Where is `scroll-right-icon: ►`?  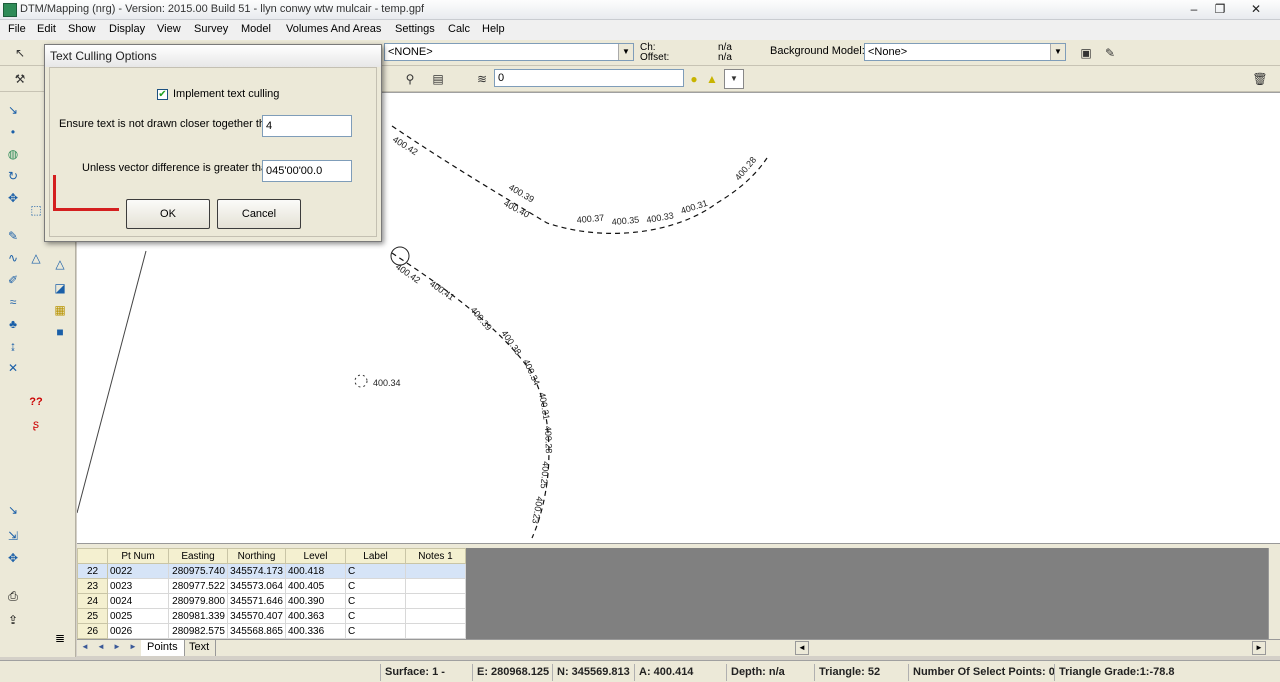
scroll-right-icon: ► is located at coordinates (1259, 648).